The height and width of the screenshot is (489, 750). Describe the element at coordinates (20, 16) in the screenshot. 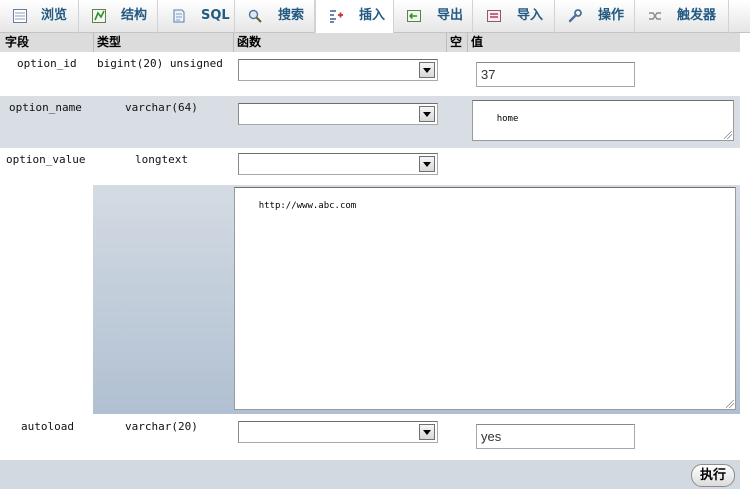

I see `browse-icon` at that location.